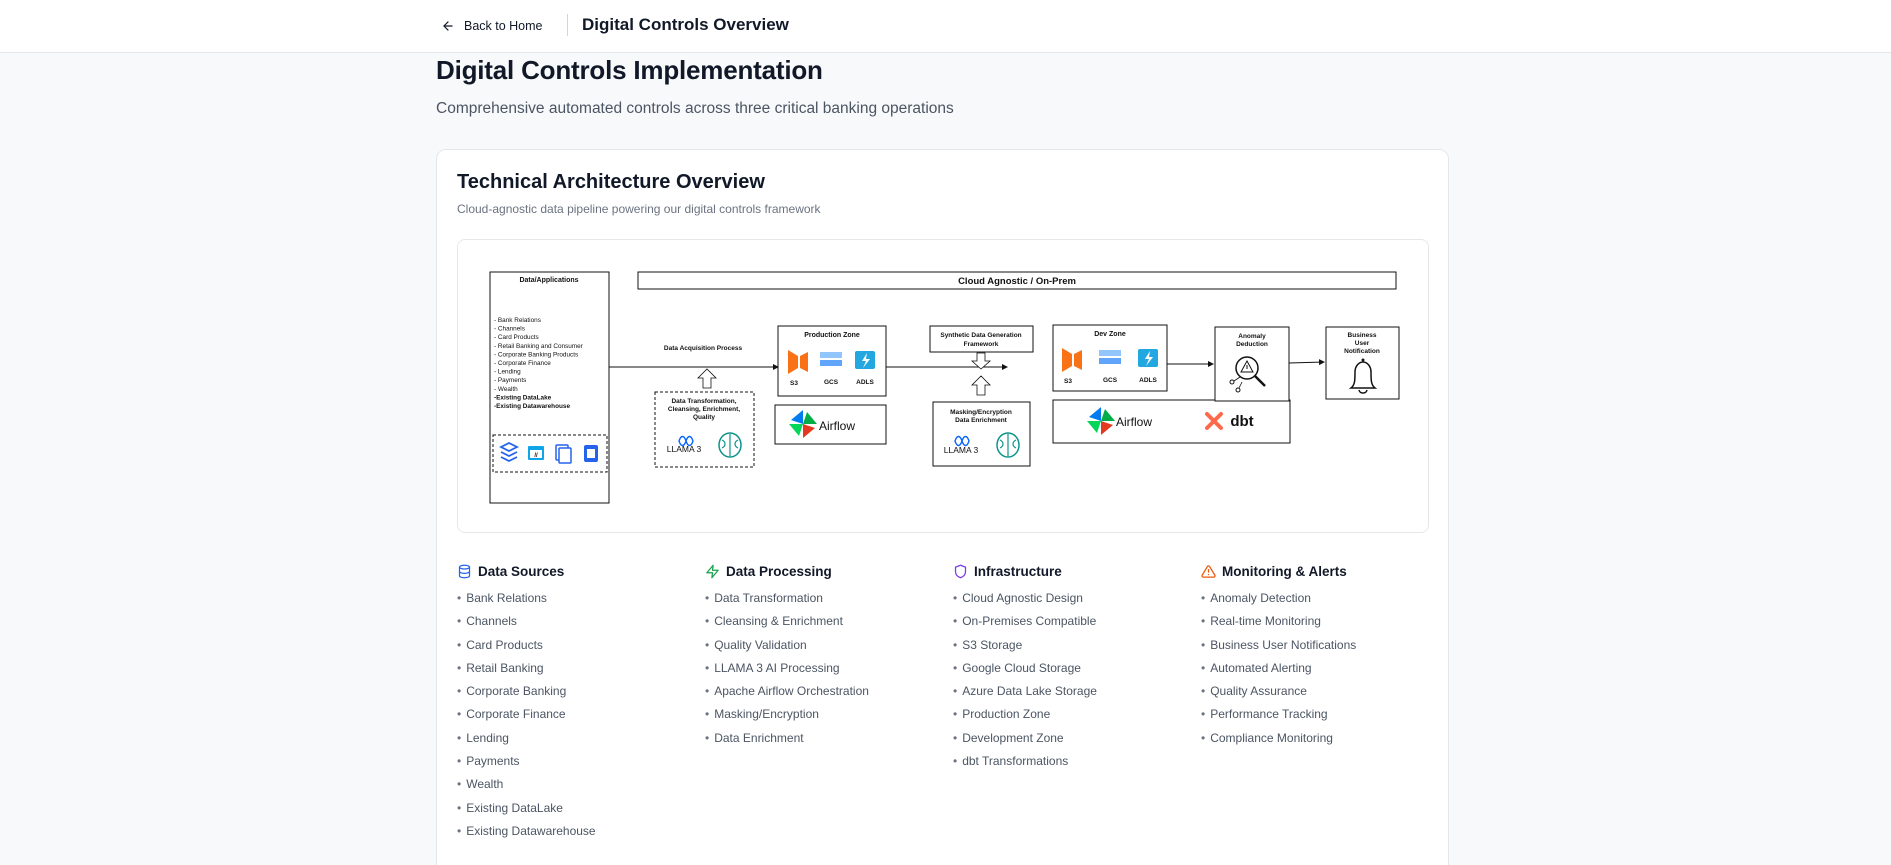  Describe the element at coordinates (825, 648) in the screenshot. I see `list-item: Quality Validation` at that location.